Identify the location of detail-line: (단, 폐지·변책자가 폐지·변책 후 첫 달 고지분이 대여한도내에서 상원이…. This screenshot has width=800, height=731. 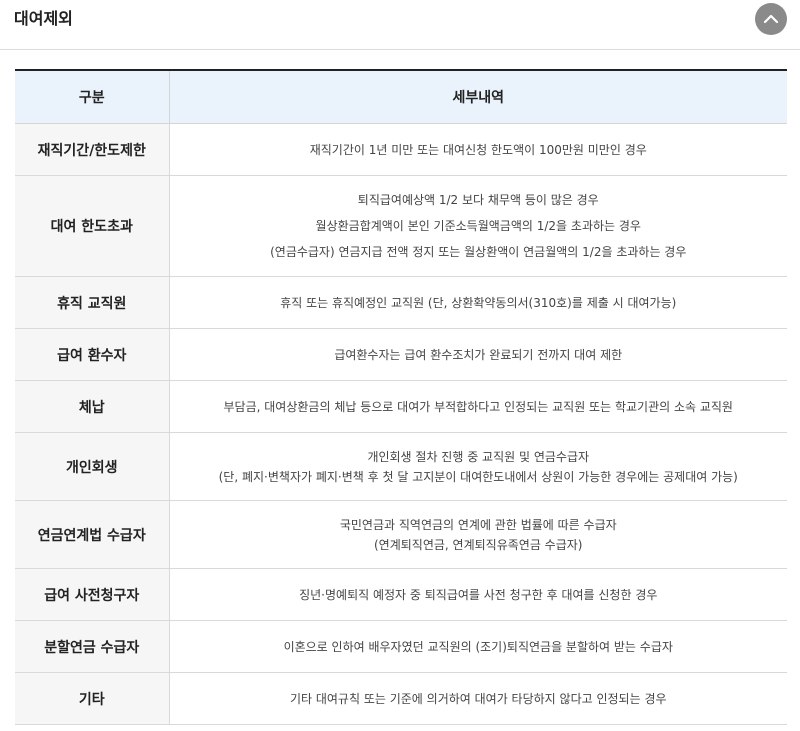
(478, 476).